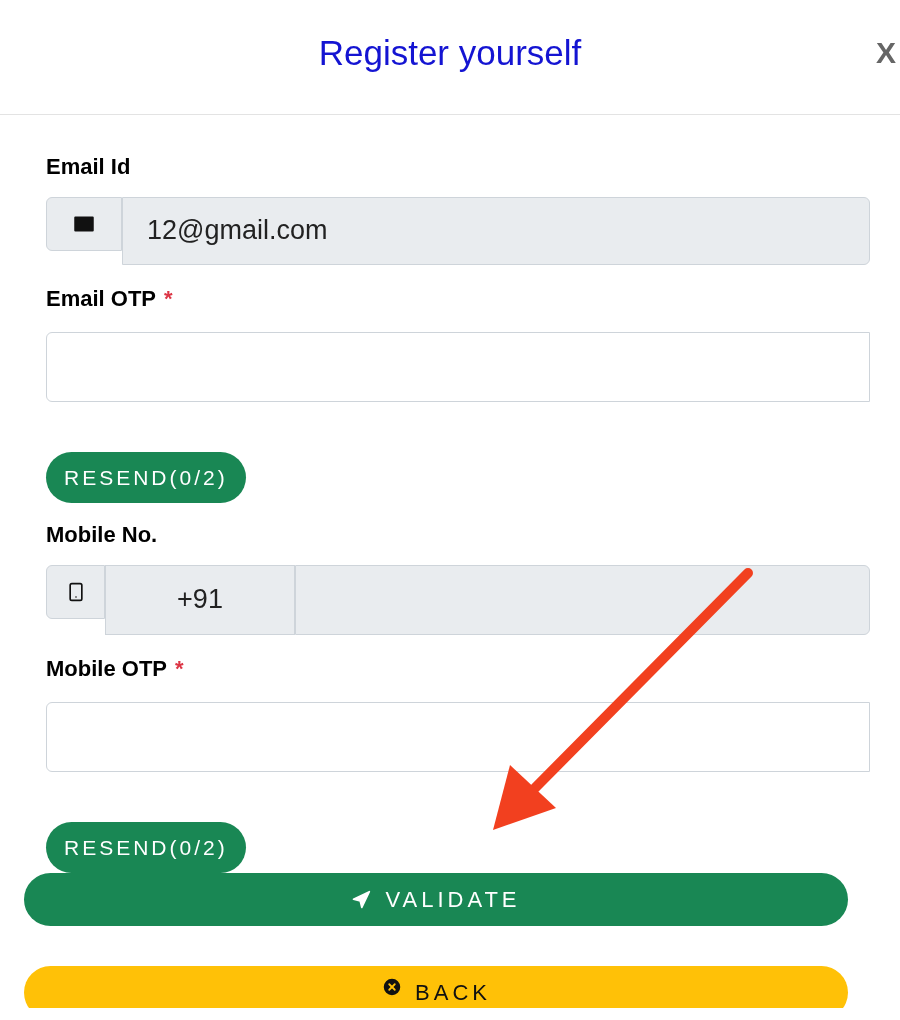  What do you see at coordinates (88, 166) in the screenshot?
I see `field-label: Email Id` at bounding box center [88, 166].